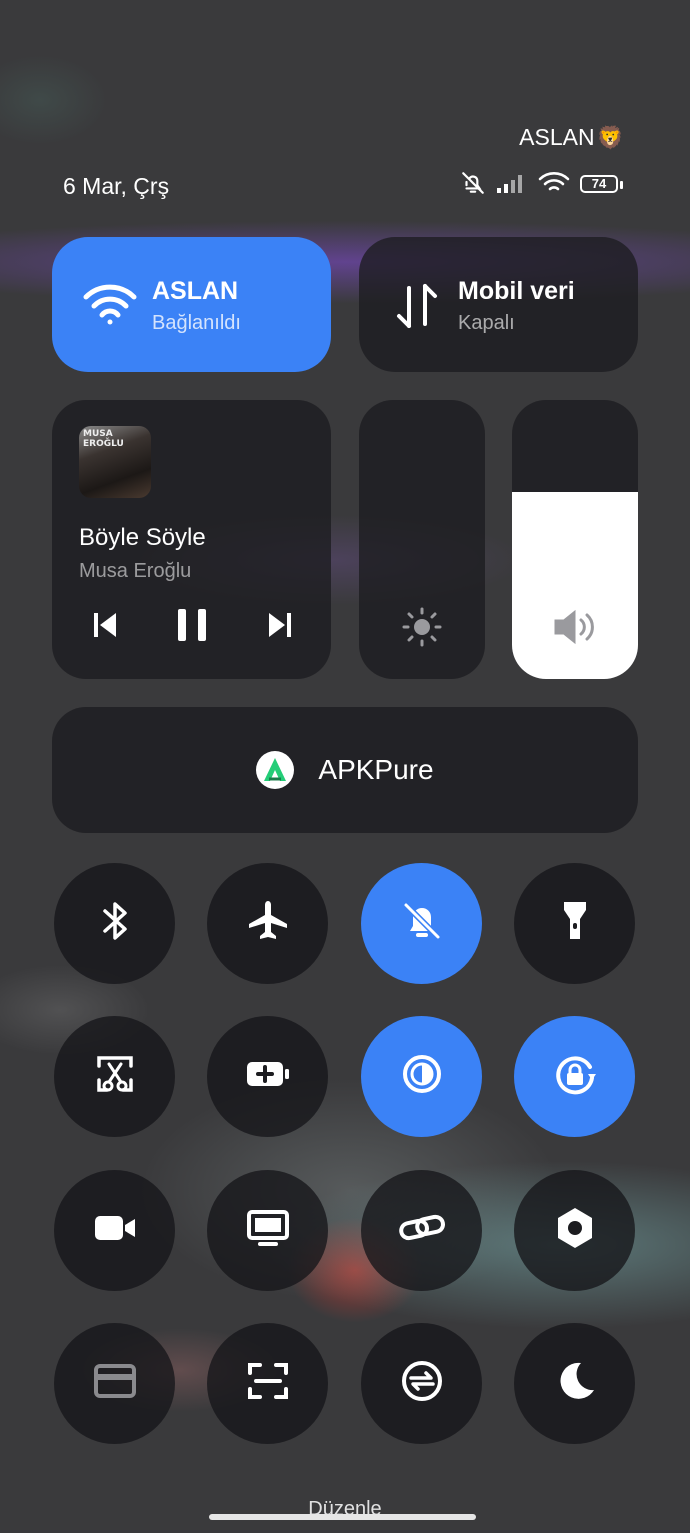  What do you see at coordinates (115, 462) in the screenshot?
I see `album-art: MUSA EROĞLU` at bounding box center [115, 462].